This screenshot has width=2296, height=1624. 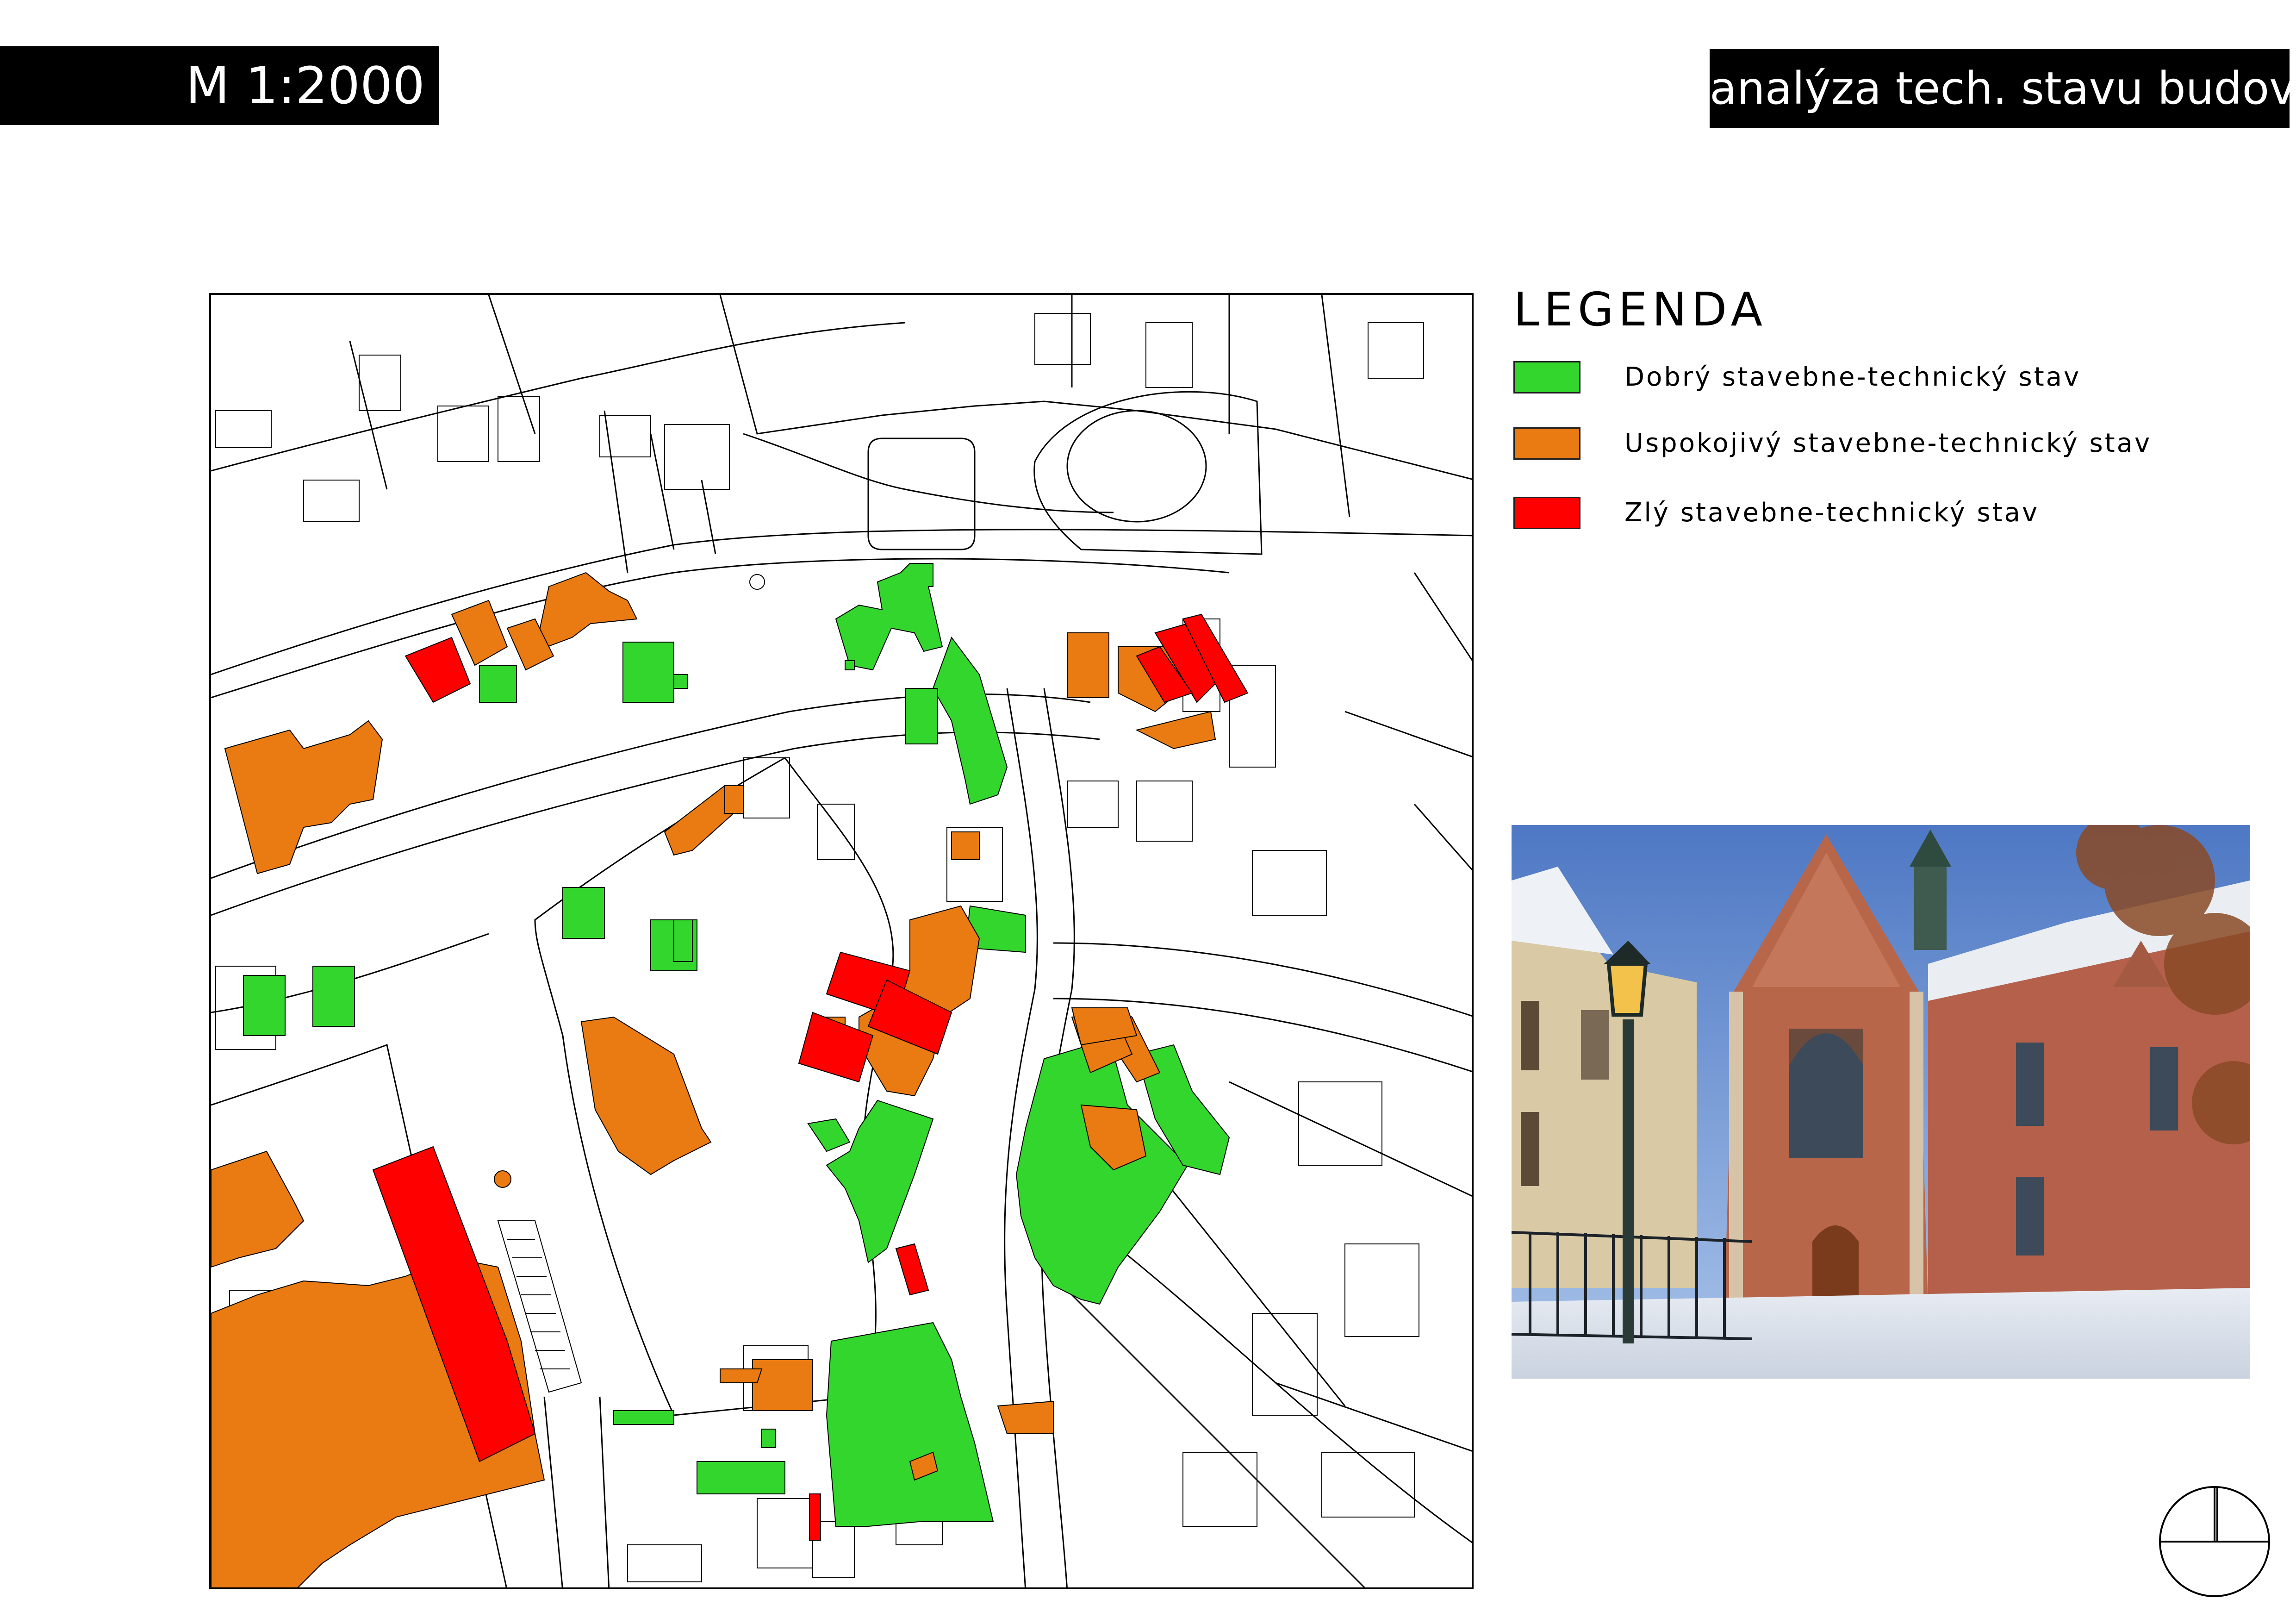 What do you see at coordinates (1546, 377) in the screenshot?
I see `legend-swatch-good` at bounding box center [1546, 377].